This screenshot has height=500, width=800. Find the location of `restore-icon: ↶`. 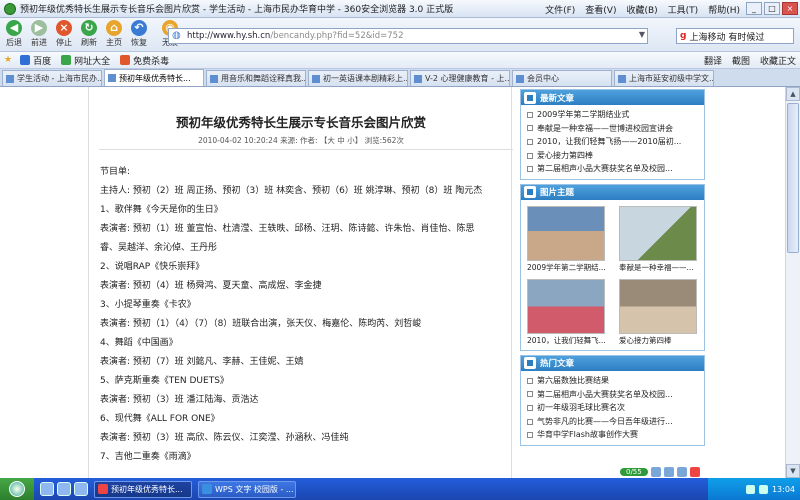

restore-icon: ↶ is located at coordinates (139, 28).